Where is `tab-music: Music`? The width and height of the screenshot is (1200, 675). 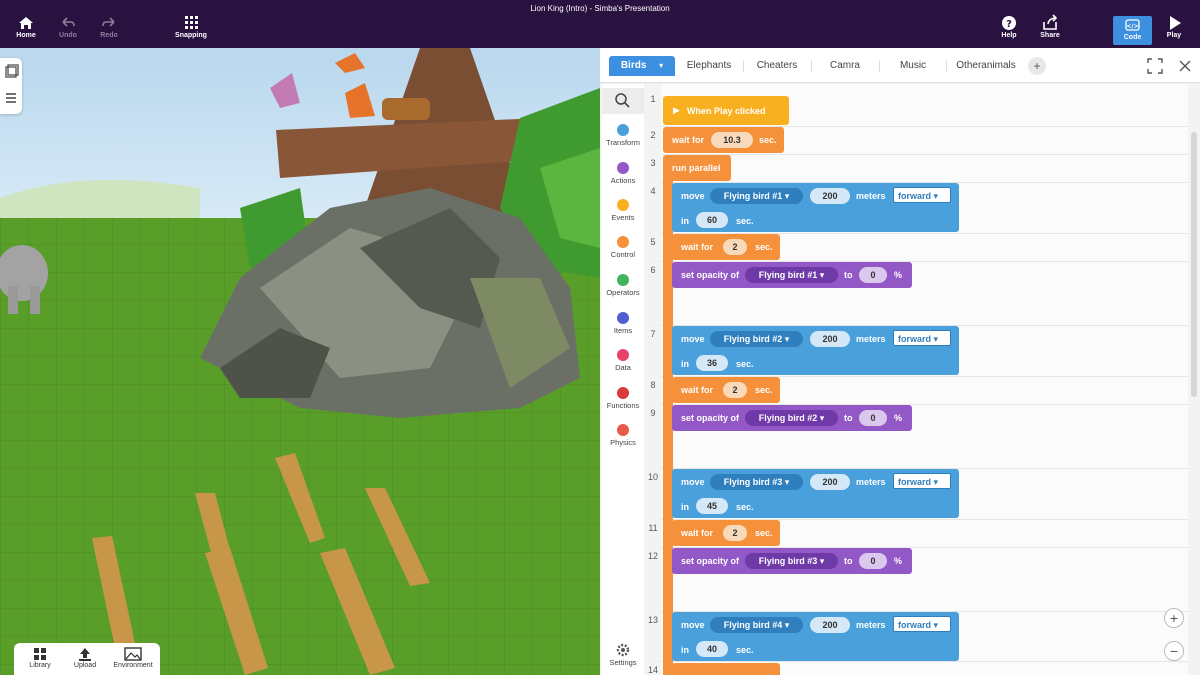
tab-music: Music is located at coordinates (913, 66).